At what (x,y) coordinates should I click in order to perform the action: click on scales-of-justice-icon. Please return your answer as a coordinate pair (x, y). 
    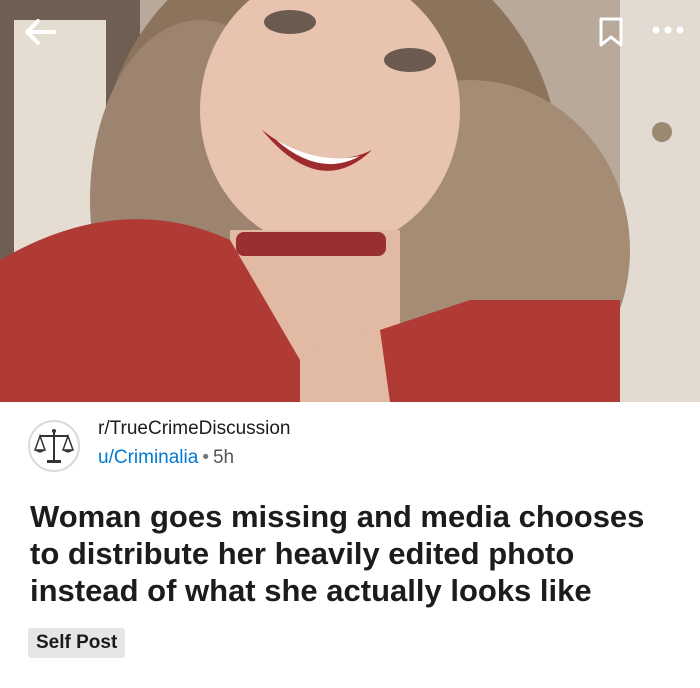
    Looking at the image, I should click on (54, 446).